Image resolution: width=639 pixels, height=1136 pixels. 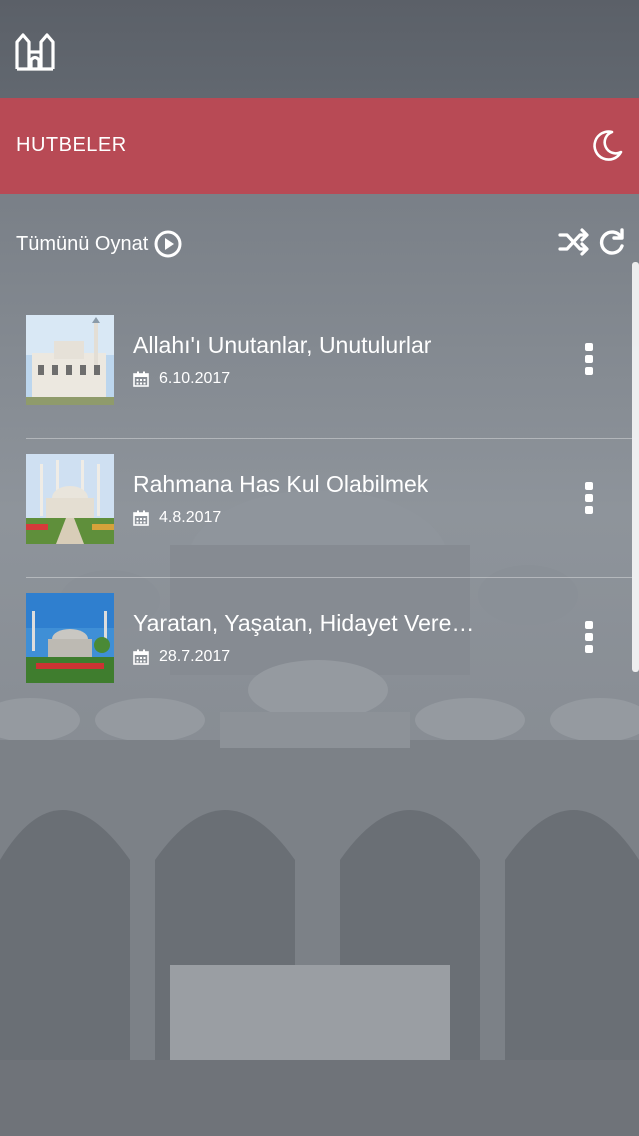 I want to click on sermon-title: Yaratan, Yaşatan, Hidayet Veren Allah, so click(x=309, y=623).